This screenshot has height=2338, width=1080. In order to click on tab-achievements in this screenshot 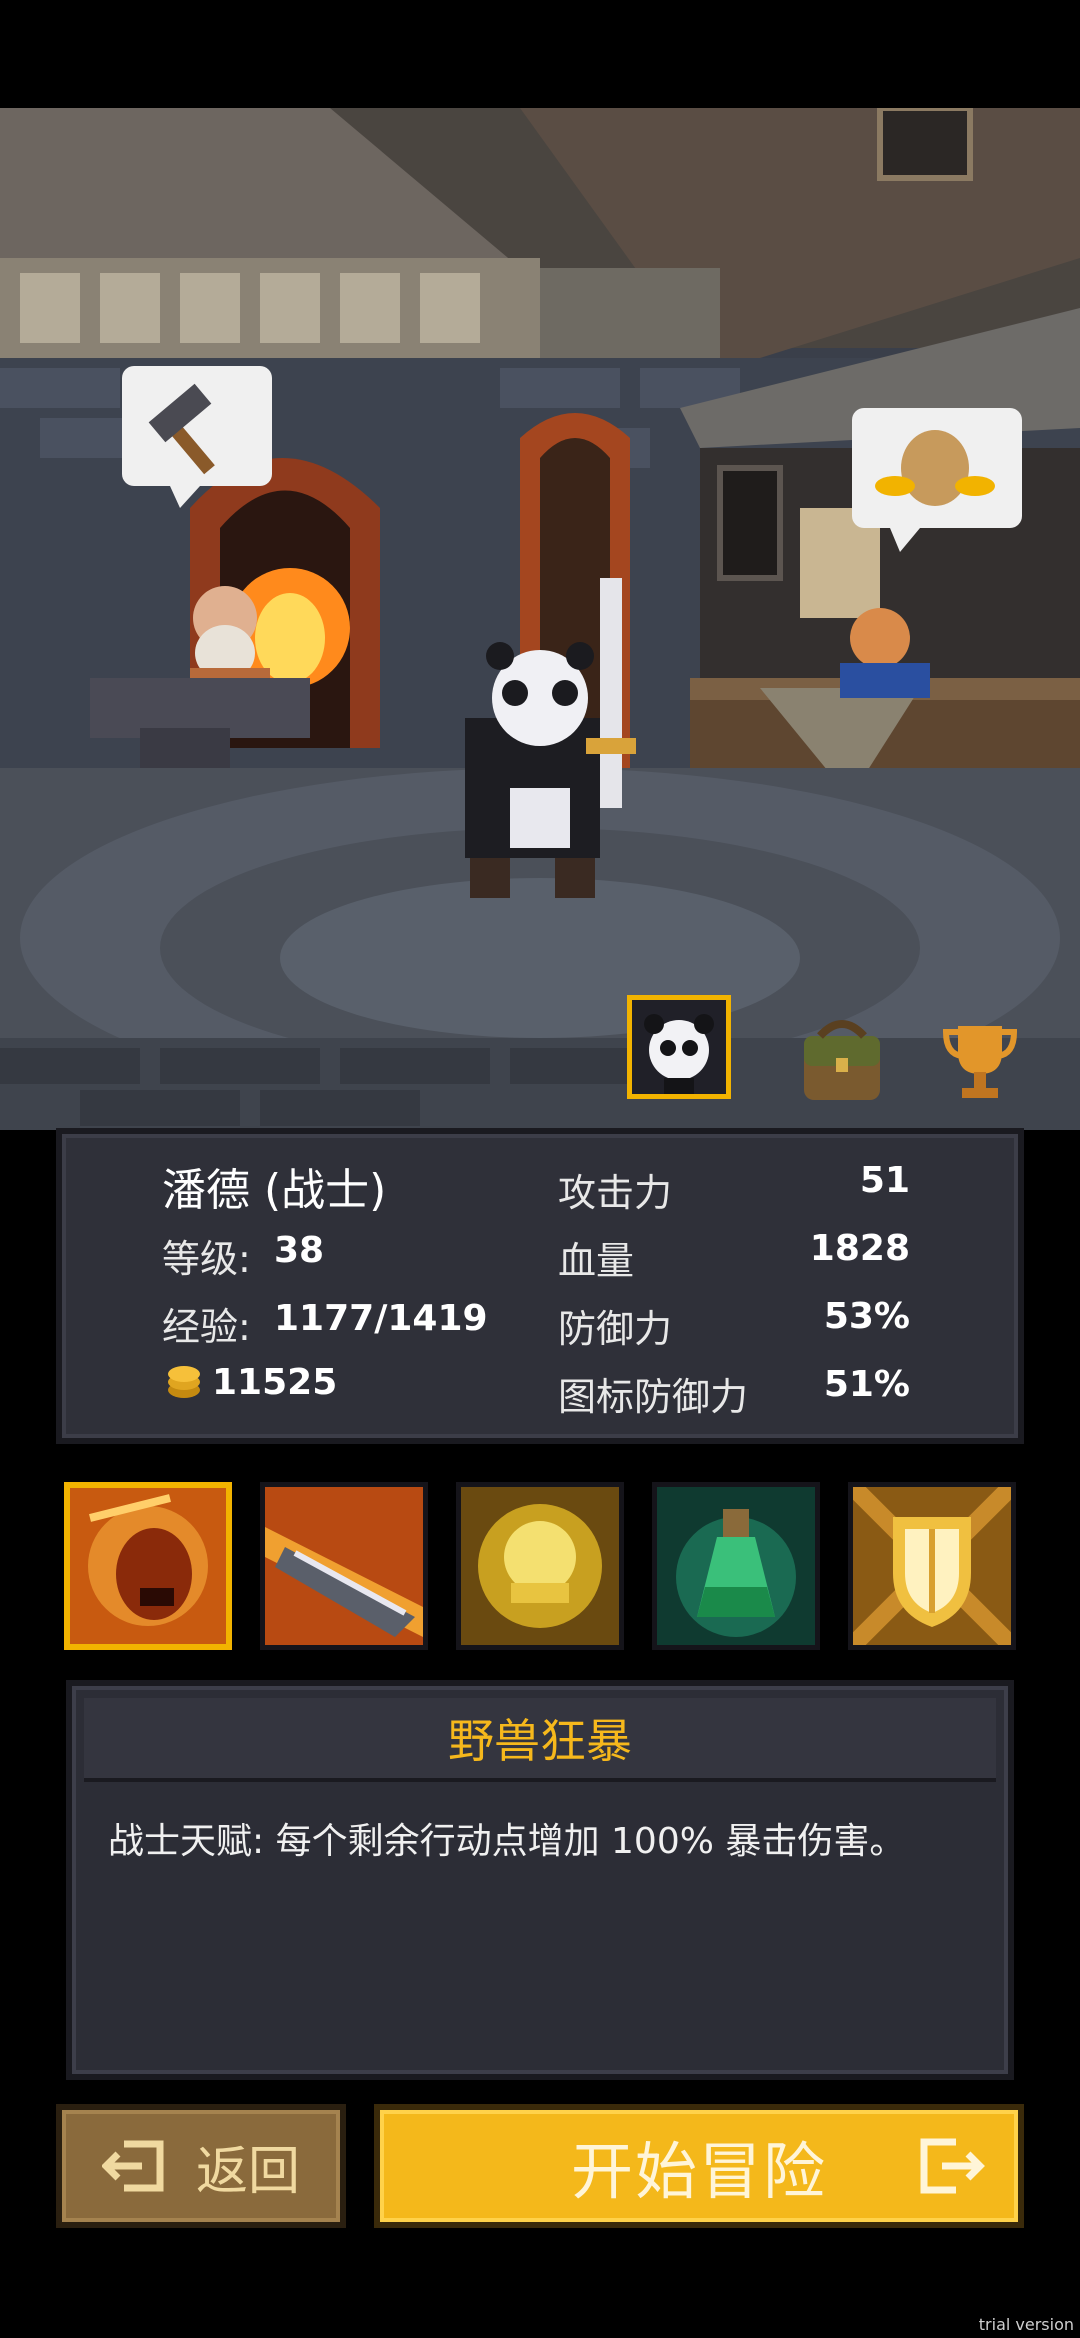, I will do `click(980, 1060)`.